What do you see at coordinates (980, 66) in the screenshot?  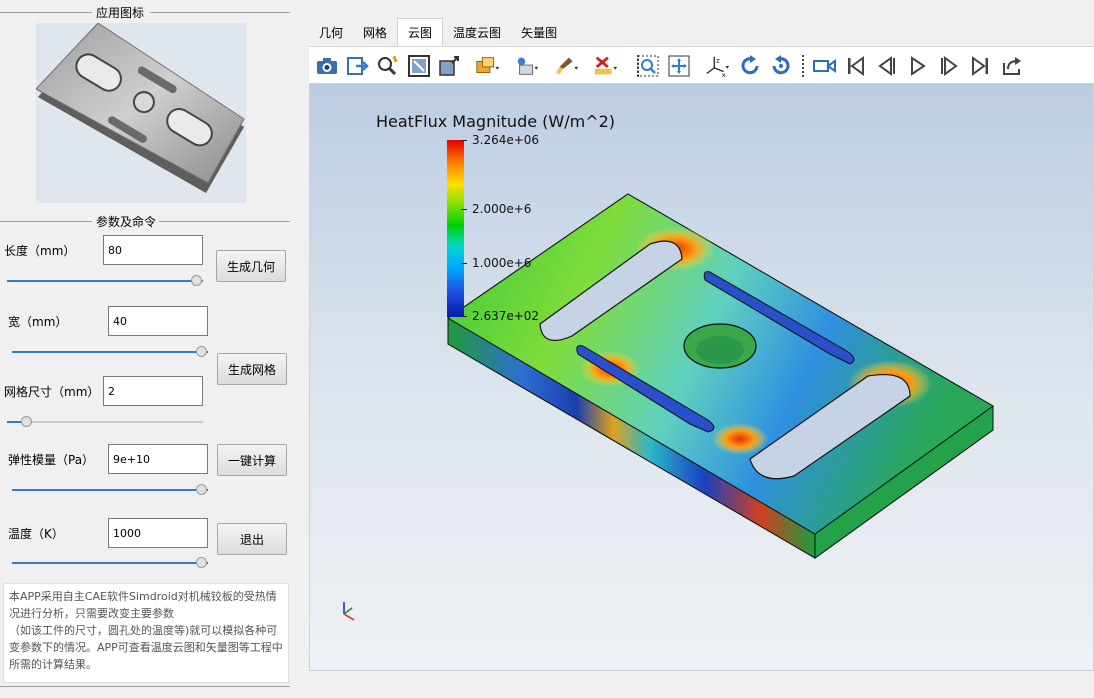 I see `last-frame-icon` at bounding box center [980, 66].